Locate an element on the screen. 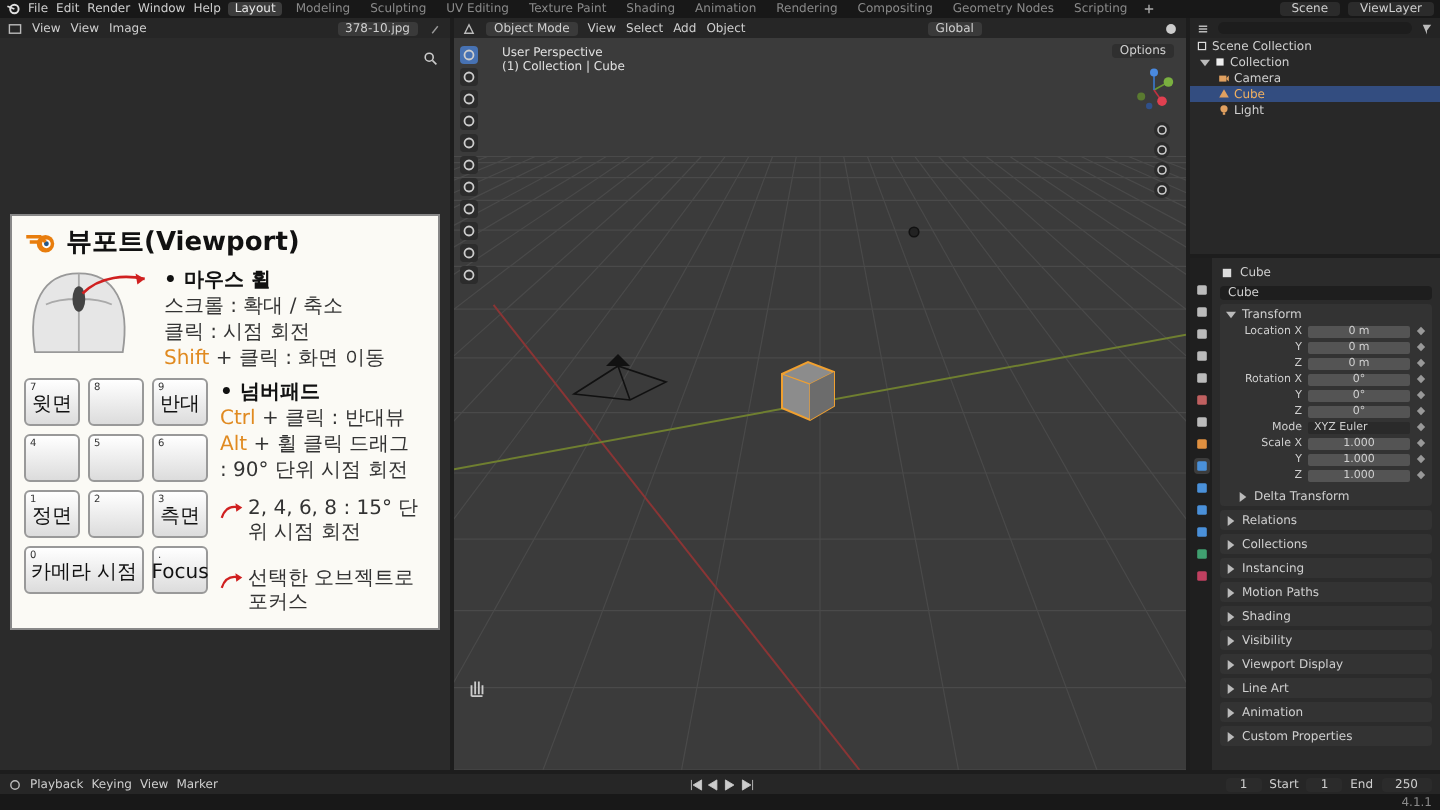 This screenshot has height=810, width=1440. key-label: 정면 is located at coordinates (52, 518).